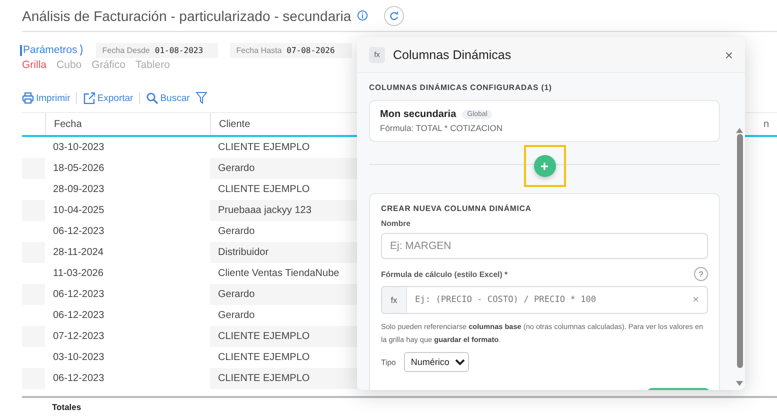 This screenshot has height=418, width=777. Describe the element at coordinates (544, 246) in the screenshot. I see `name-field: Ej: MARGEN` at that location.